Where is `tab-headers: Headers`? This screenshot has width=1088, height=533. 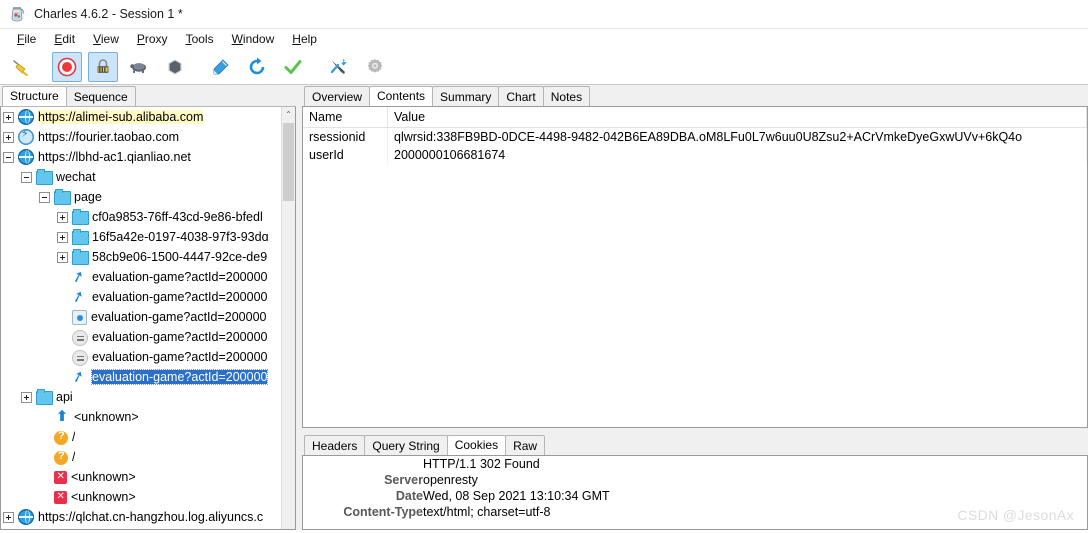 tab-headers: Headers is located at coordinates (335, 445).